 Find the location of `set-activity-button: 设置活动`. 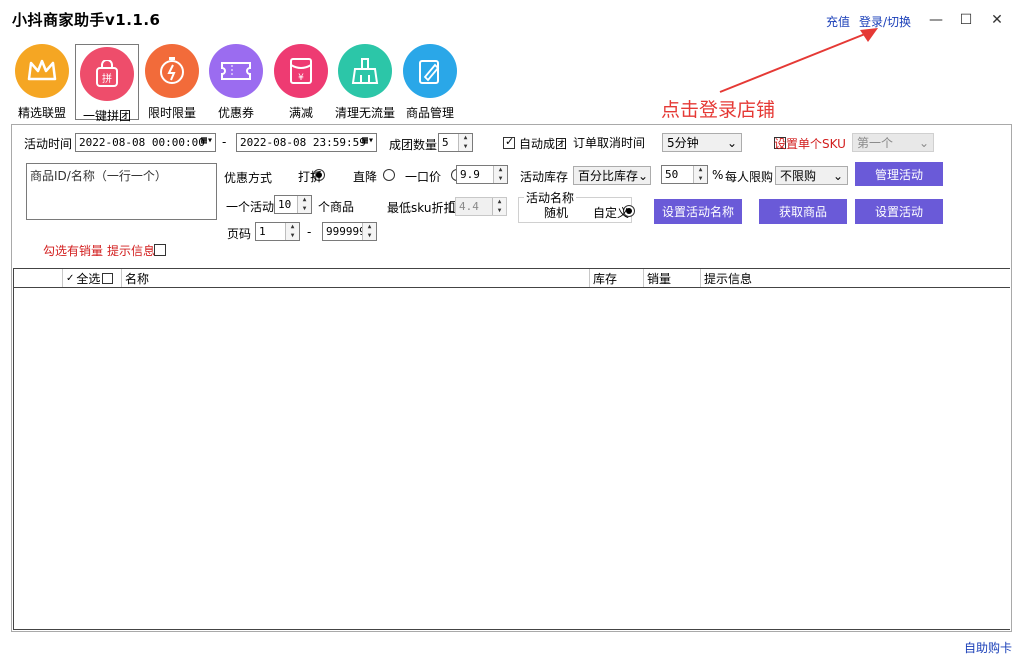

set-activity-button: 设置活动 is located at coordinates (899, 211).